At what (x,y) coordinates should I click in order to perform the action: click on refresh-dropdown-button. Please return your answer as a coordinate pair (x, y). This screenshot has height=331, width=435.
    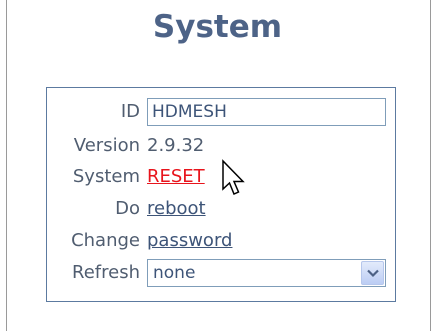
    Looking at the image, I should click on (372, 273).